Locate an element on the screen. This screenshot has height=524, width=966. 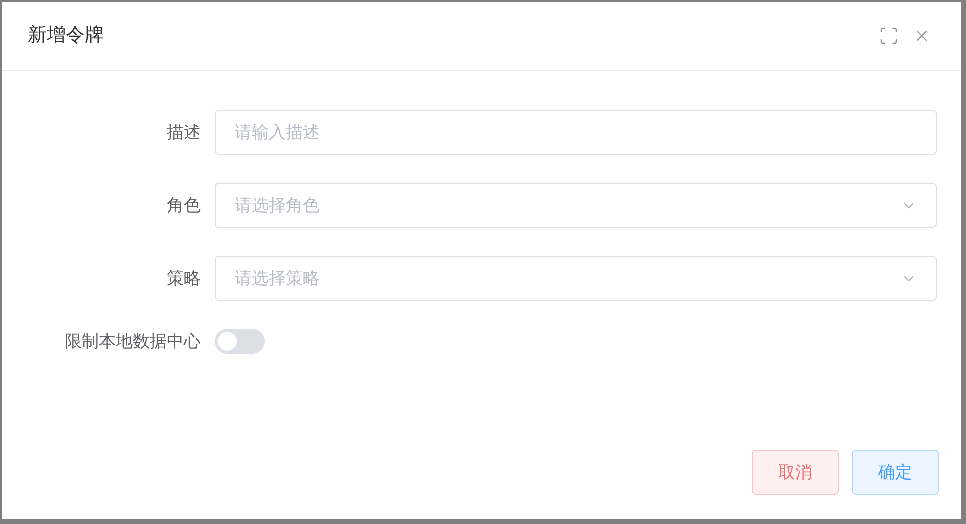
field-label: 限制本地数据中心 is located at coordinates (133, 342).